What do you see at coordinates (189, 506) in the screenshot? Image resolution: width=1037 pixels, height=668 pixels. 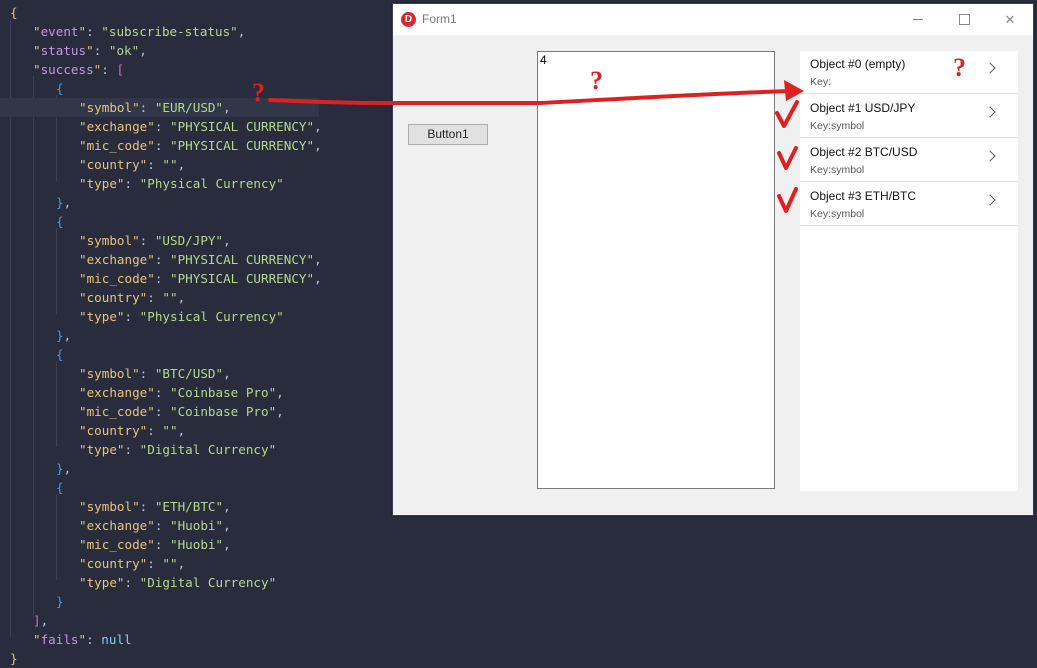 I see `code-token: "ETH/BTC"` at bounding box center [189, 506].